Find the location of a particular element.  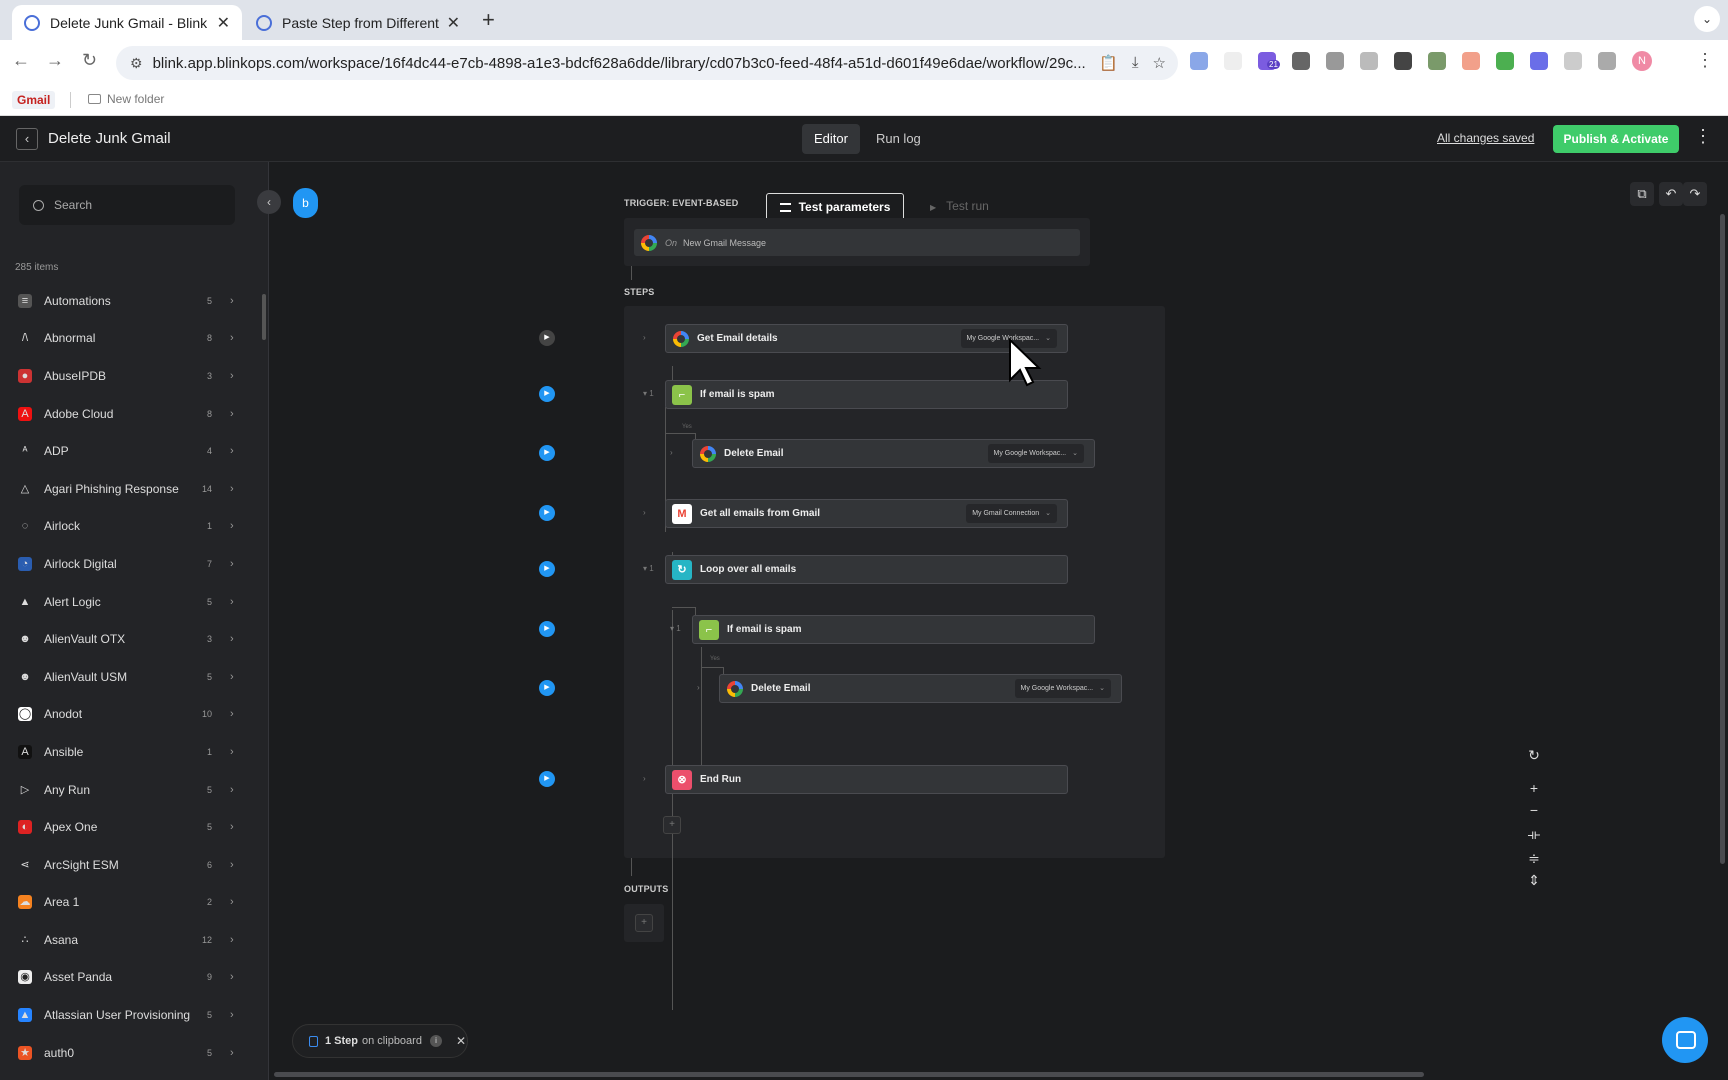

copy-icon: ⧉ is located at coordinates (1642, 194).